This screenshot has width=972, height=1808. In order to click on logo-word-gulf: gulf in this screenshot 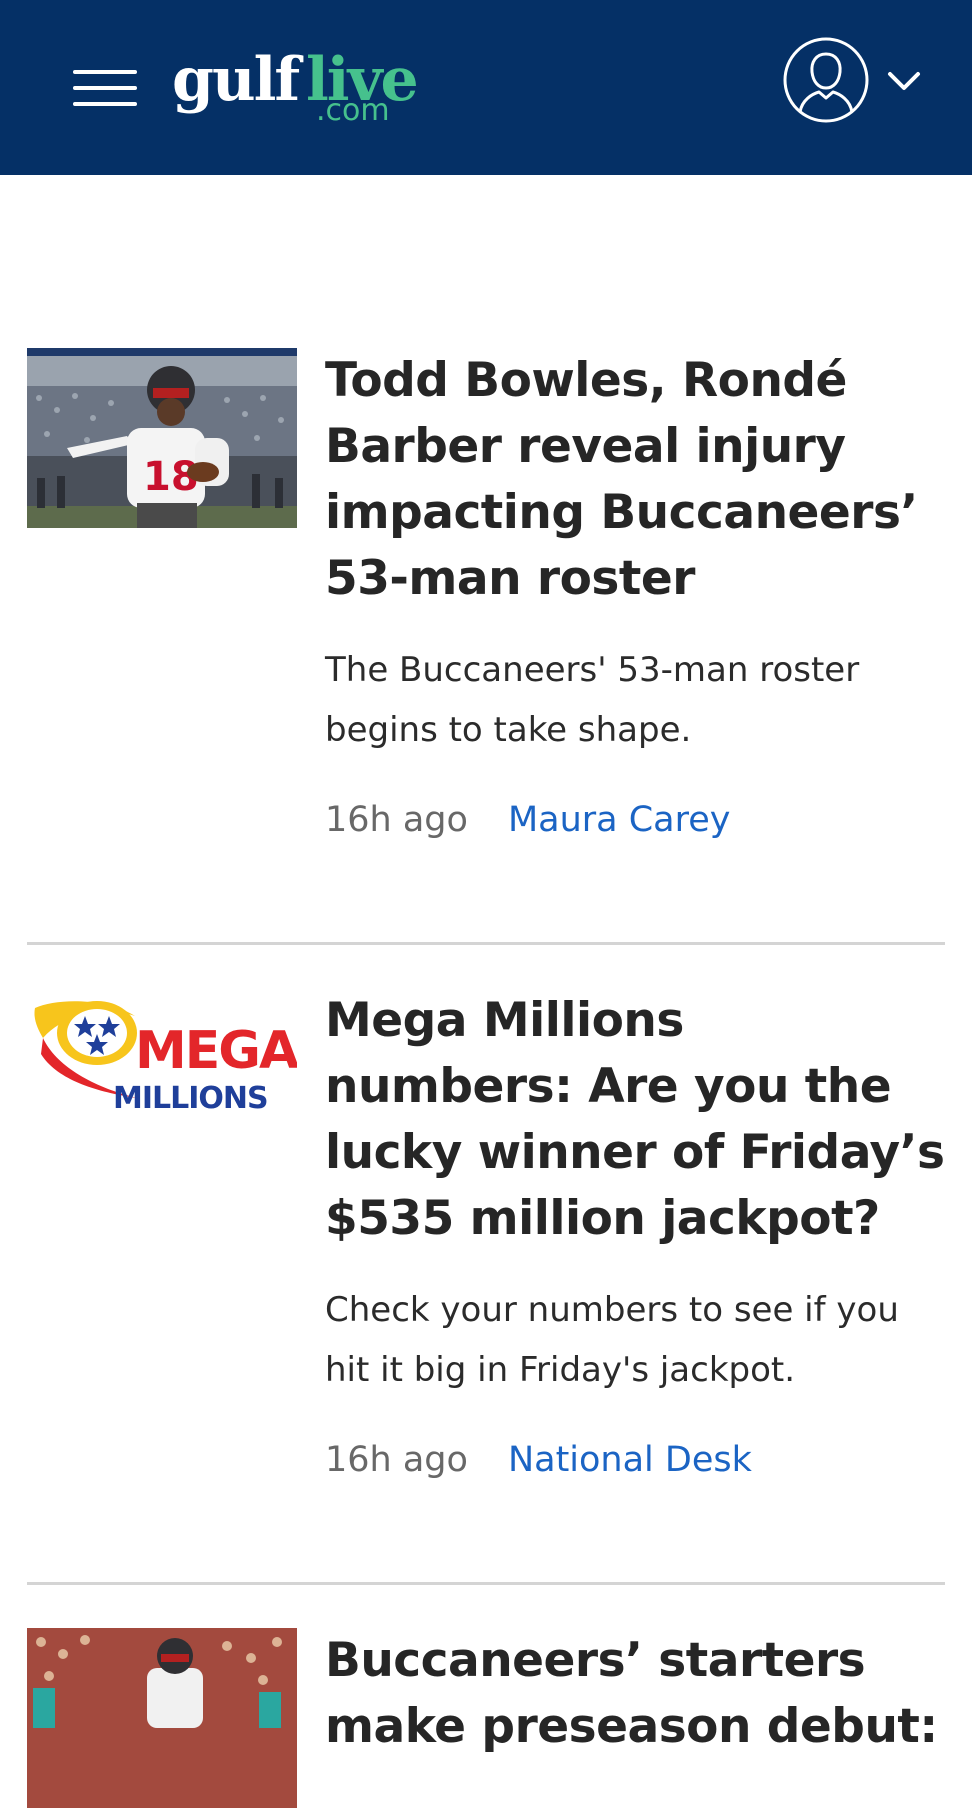, I will do `click(236, 80)`.